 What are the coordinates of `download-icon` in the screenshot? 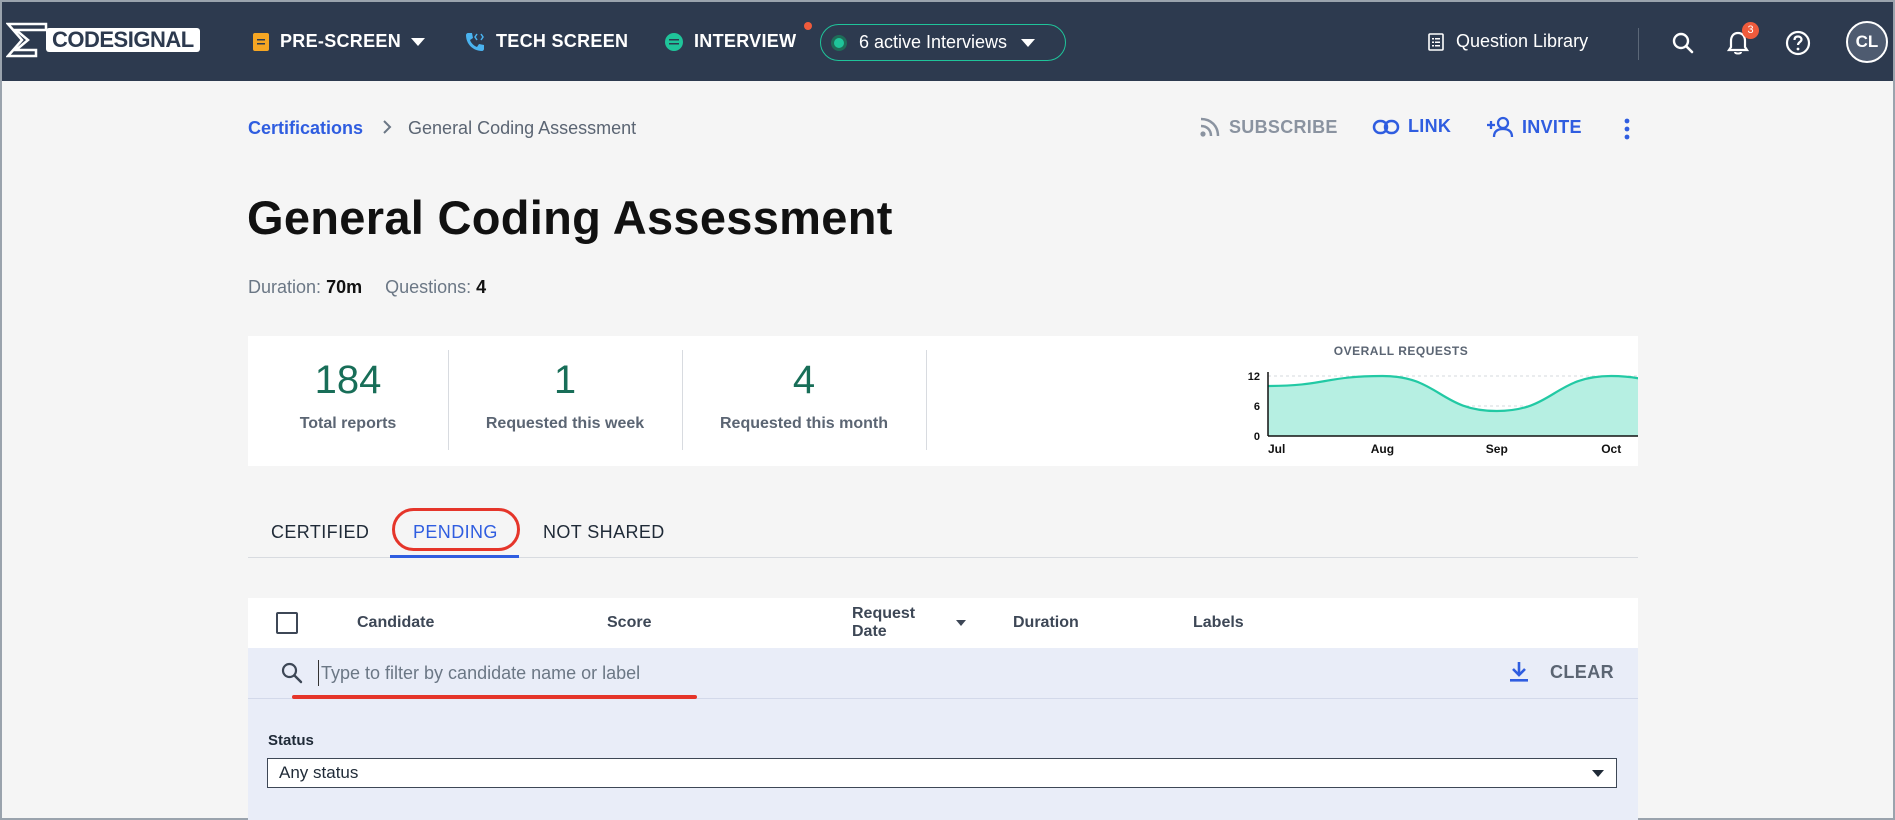 It's located at (1519, 674).